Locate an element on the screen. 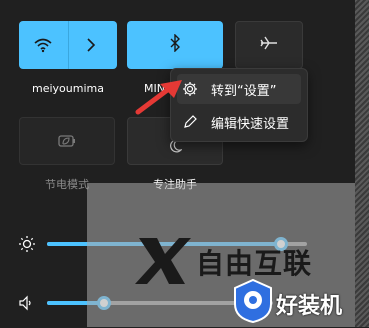 The width and height of the screenshot is (369, 328). wifi-tile-label: meiyoumima is located at coordinates (68, 88).